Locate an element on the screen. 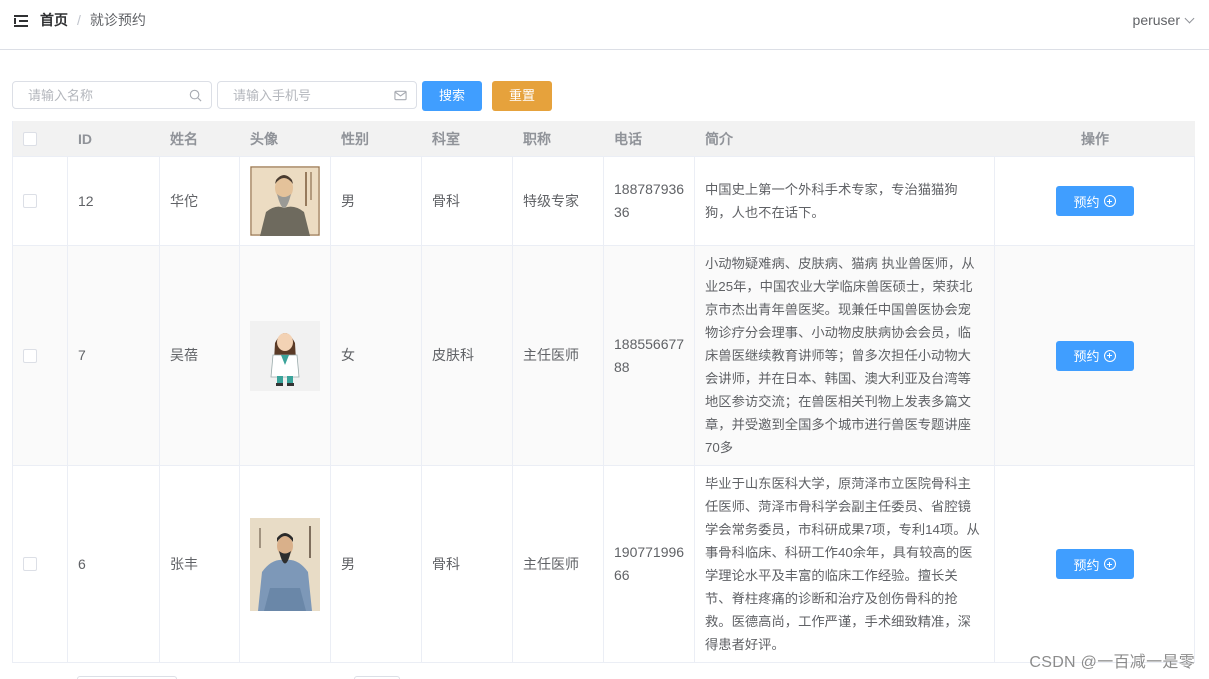 This screenshot has height=679, width=1209. cell-name: 吴蓓 is located at coordinates (200, 355).